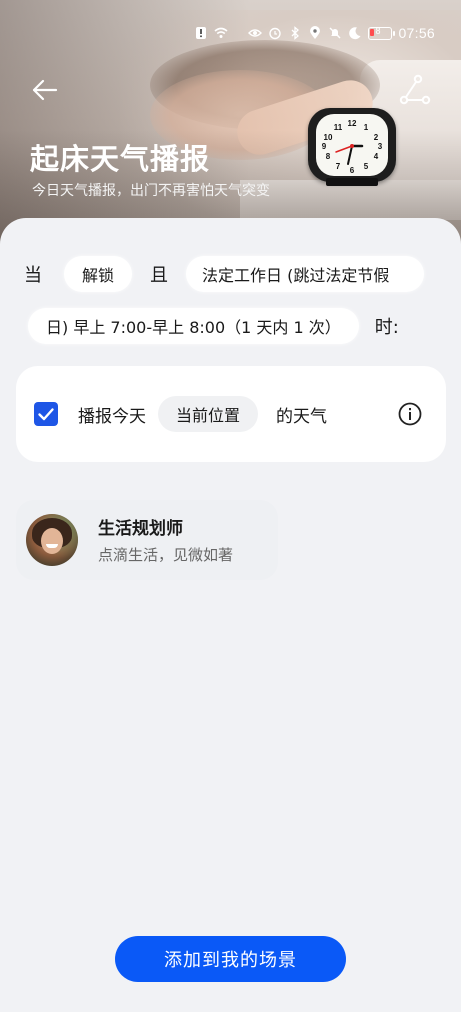 This screenshot has width=461, height=1012. I want to click on location-icon, so click(315, 32).